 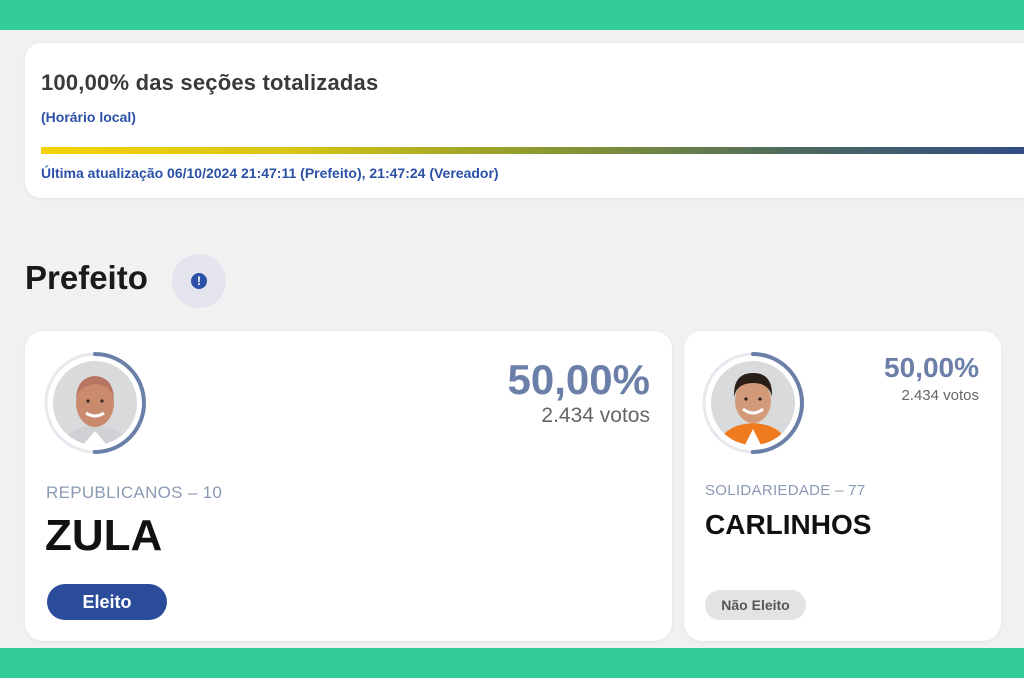 I want to click on status-badge: Não Eleito, so click(x=755, y=605).